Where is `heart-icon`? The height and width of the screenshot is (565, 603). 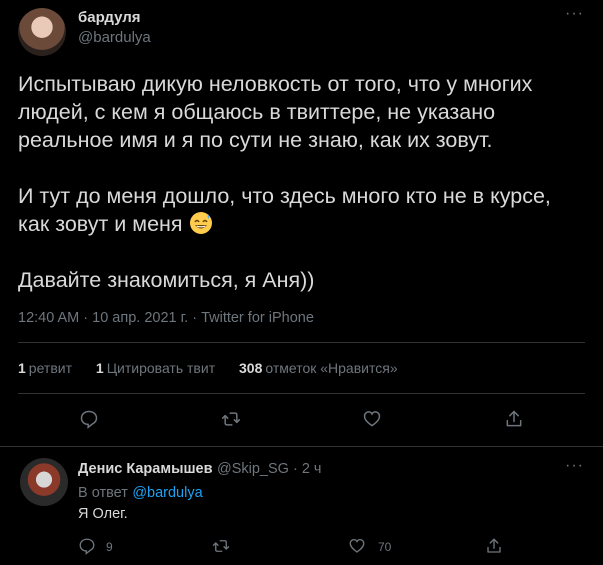 heart-icon is located at coordinates (372, 419).